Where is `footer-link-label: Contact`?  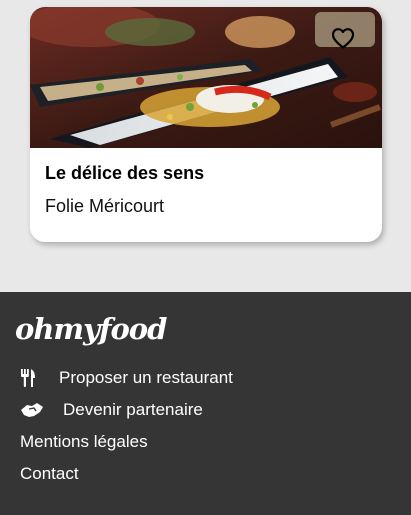 footer-link-label: Contact is located at coordinates (49, 473).